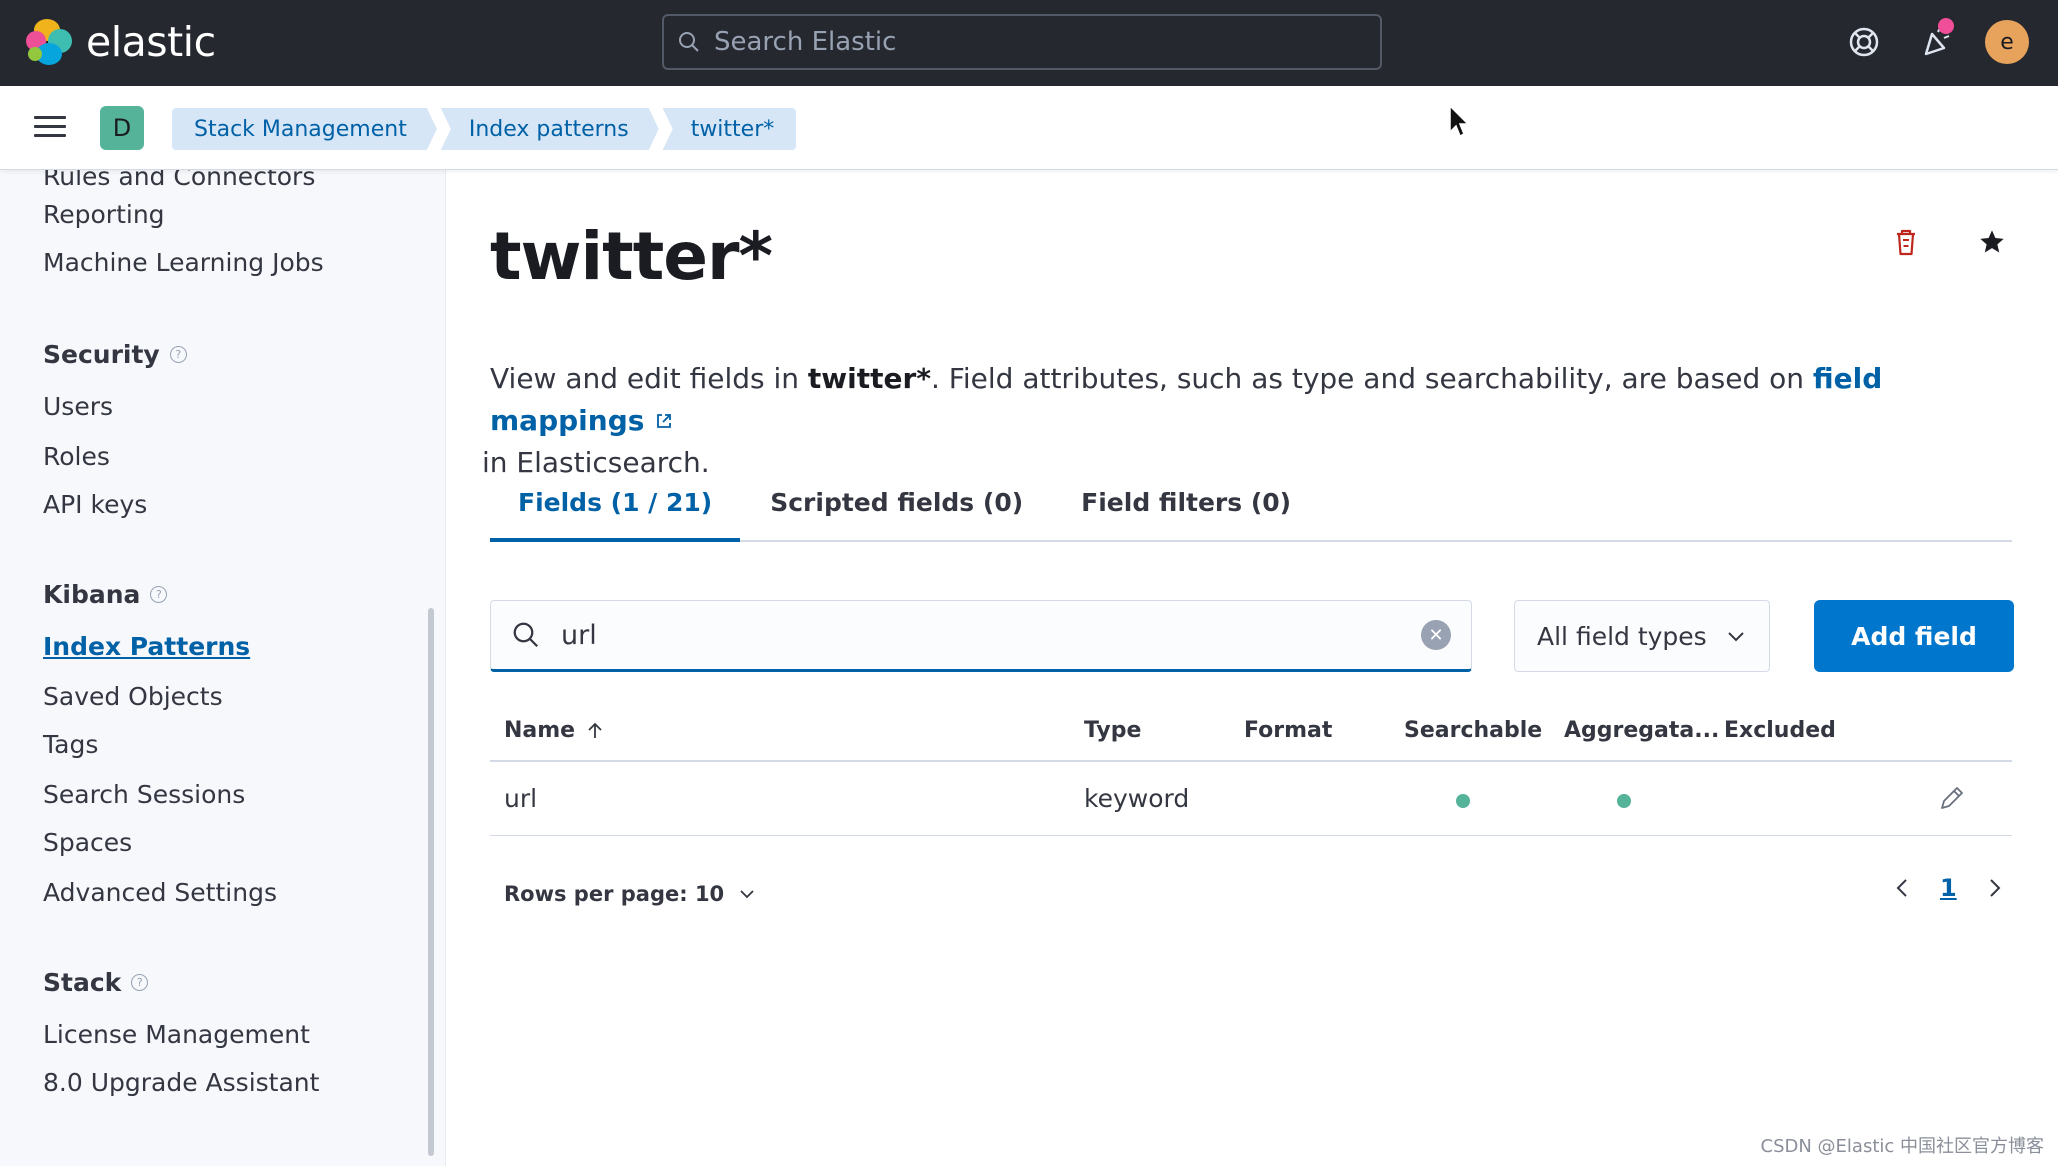 This screenshot has width=2058, height=1166. What do you see at coordinates (729, 129) in the screenshot?
I see `breadcrumb-current: twitter*` at bounding box center [729, 129].